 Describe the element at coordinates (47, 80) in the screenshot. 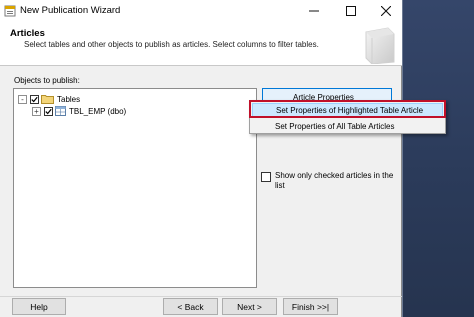

I see `objects-to-publish-label: Objects to publish:` at that location.